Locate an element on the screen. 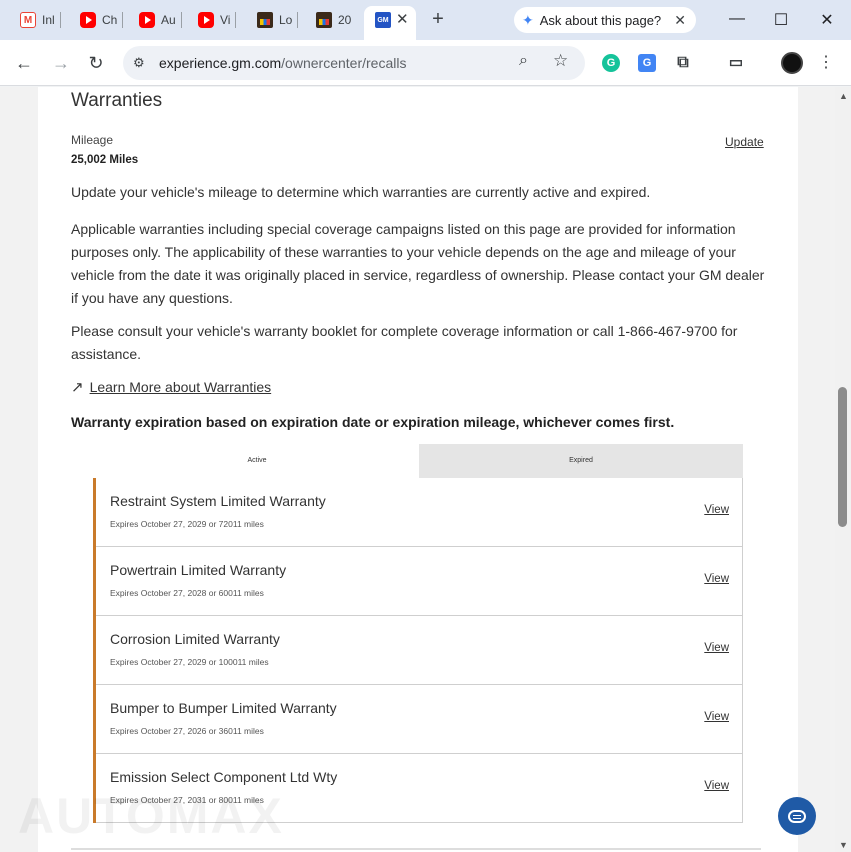 The height and width of the screenshot is (852, 851). tab-title: Ch is located at coordinates (110, 20).